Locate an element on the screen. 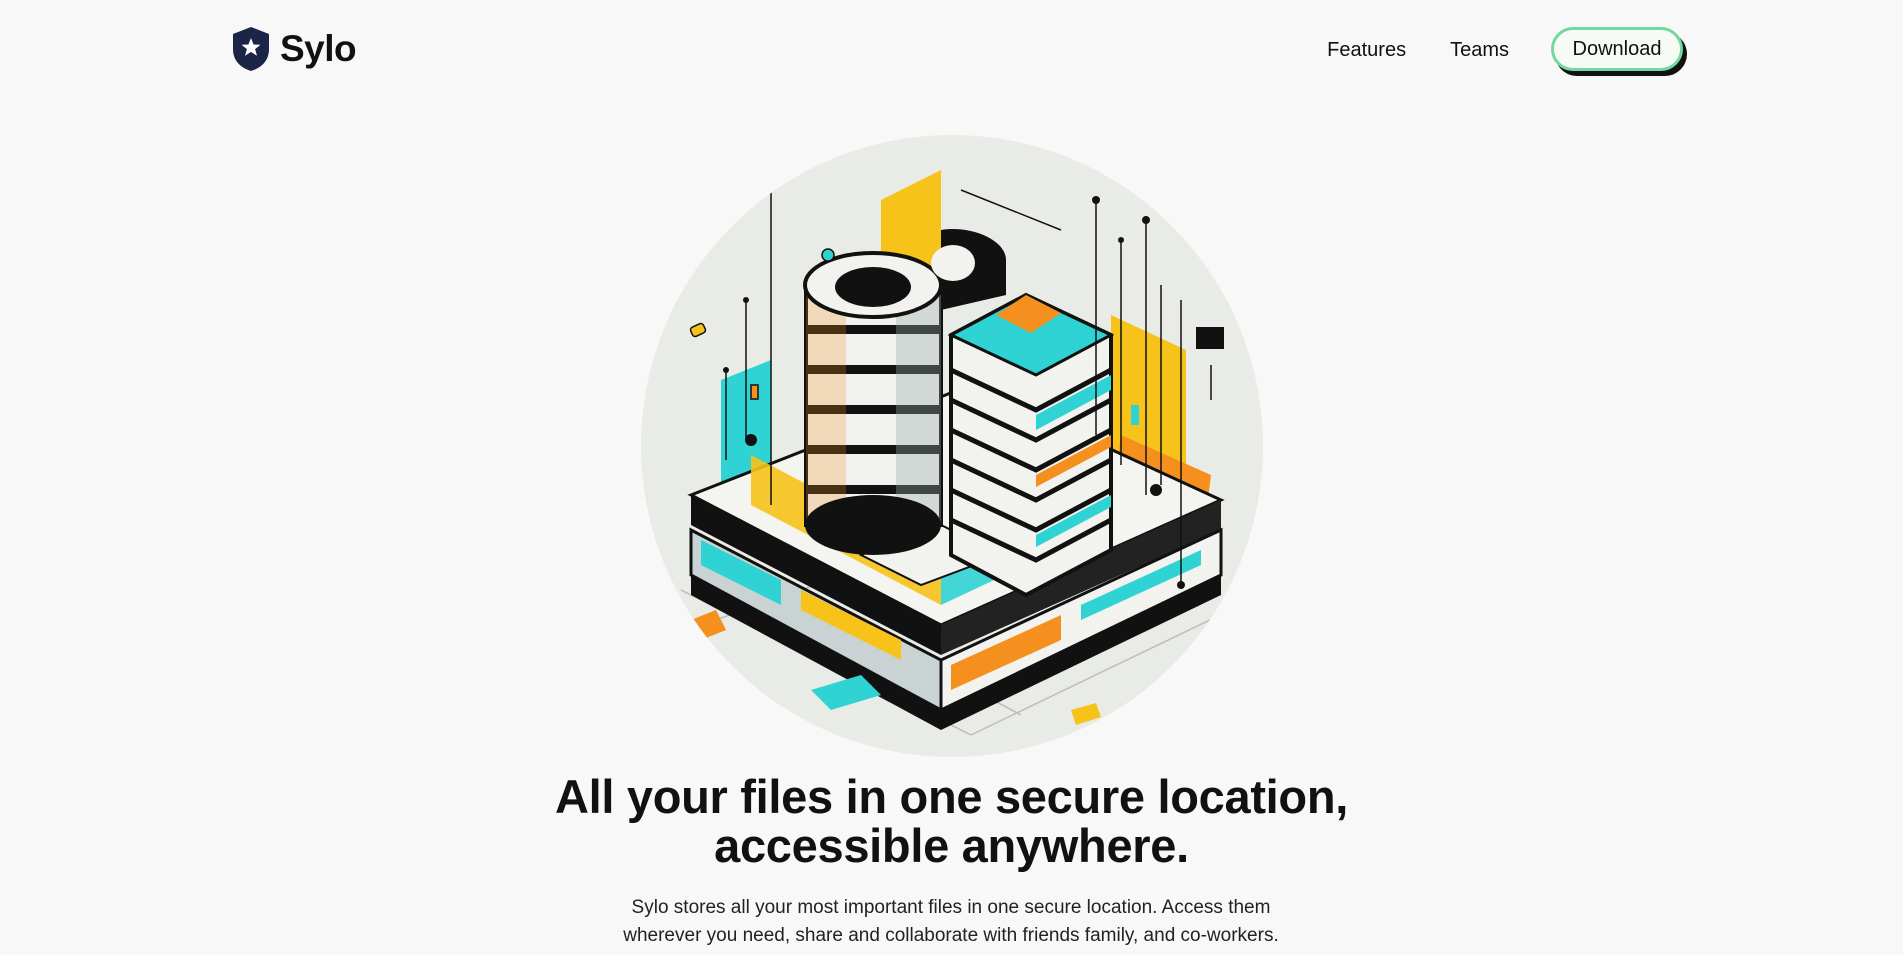  download-button-wrapper: Download is located at coordinates (1619, 51).